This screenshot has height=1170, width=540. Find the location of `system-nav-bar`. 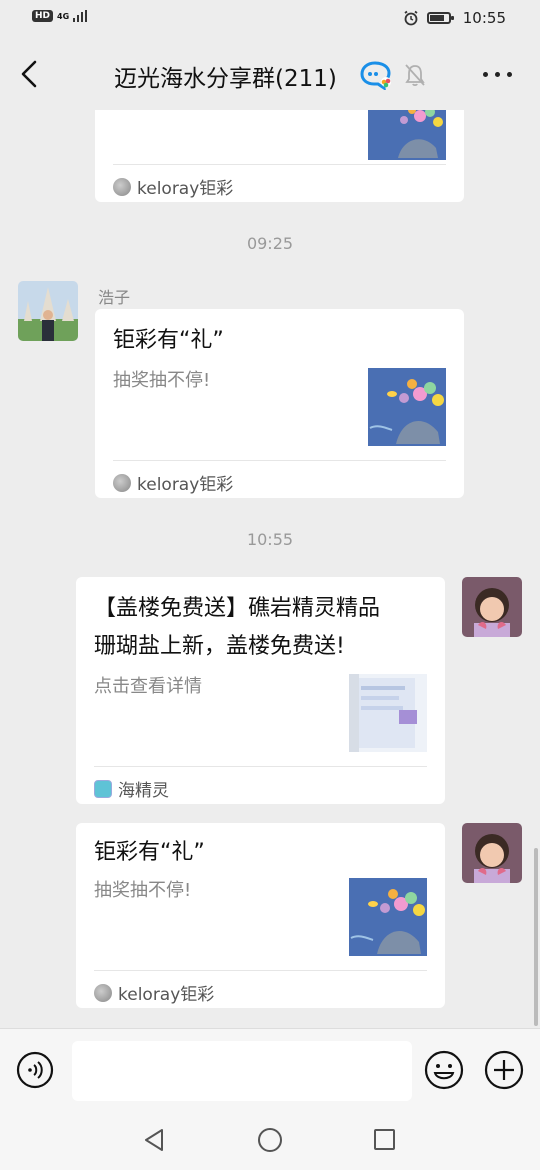

system-nav-bar is located at coordinates (270, 1140).